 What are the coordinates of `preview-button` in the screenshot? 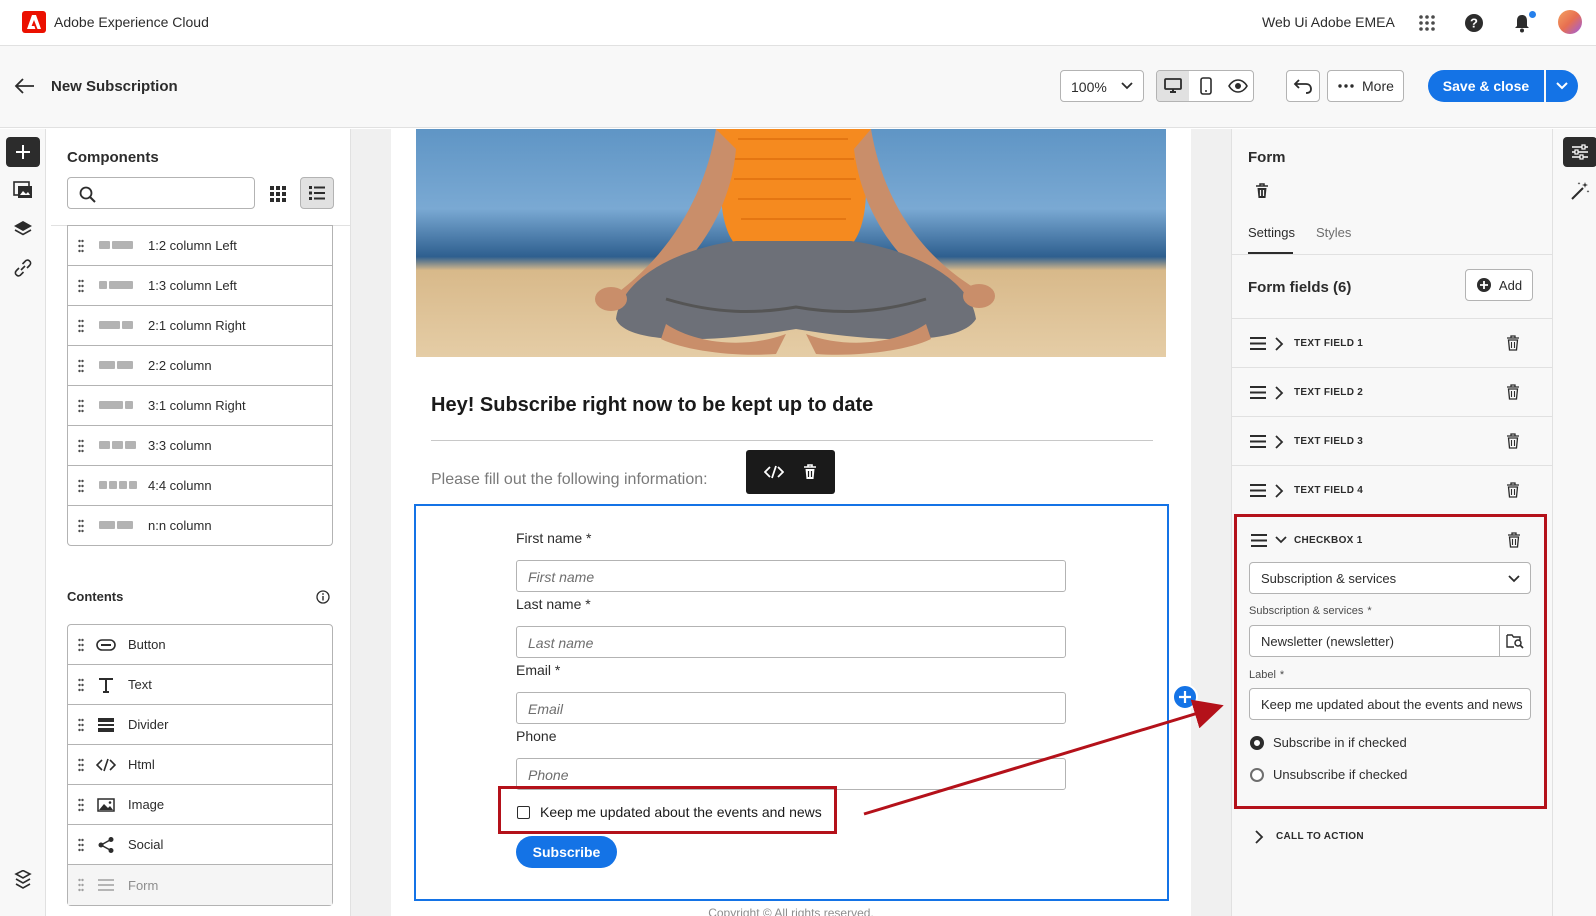 It's located at (1237, 86).